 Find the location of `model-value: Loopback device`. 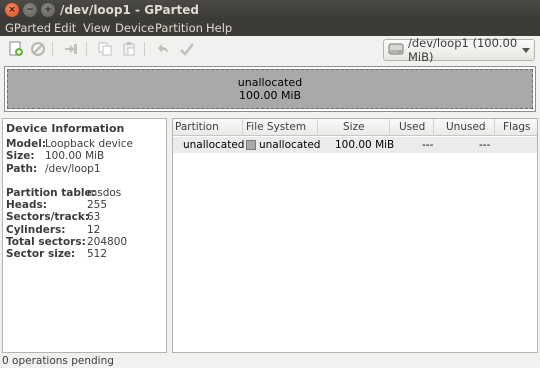

model-value: Loopback device is located at coordinates (89, 144).